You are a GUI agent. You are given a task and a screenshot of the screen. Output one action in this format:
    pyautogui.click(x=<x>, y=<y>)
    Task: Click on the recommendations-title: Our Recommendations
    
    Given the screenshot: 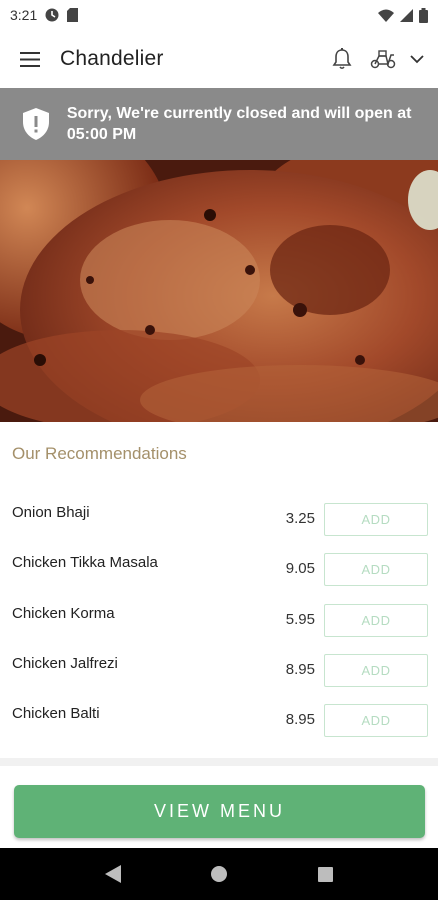 What is the action you would take?
    pyautogui.click(x=99, y=453)
    